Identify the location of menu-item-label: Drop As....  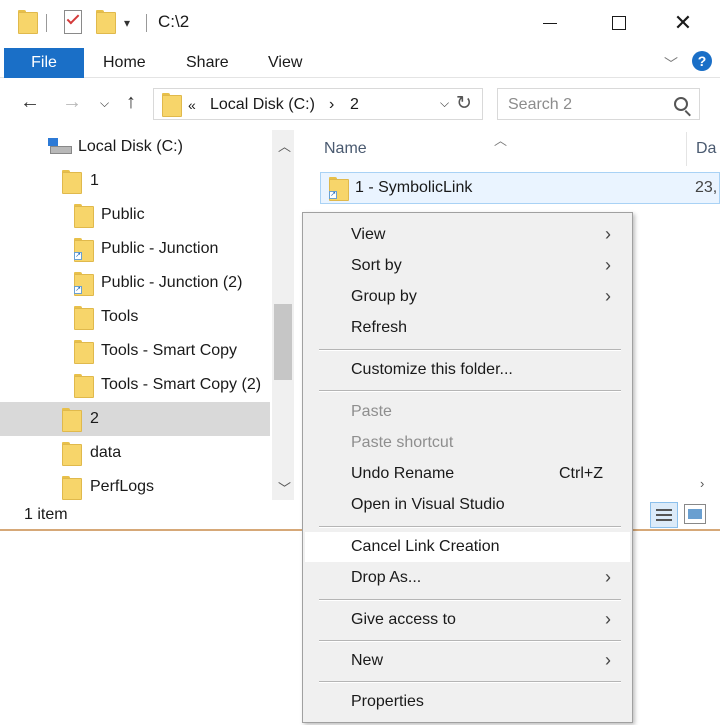
(386, 577).